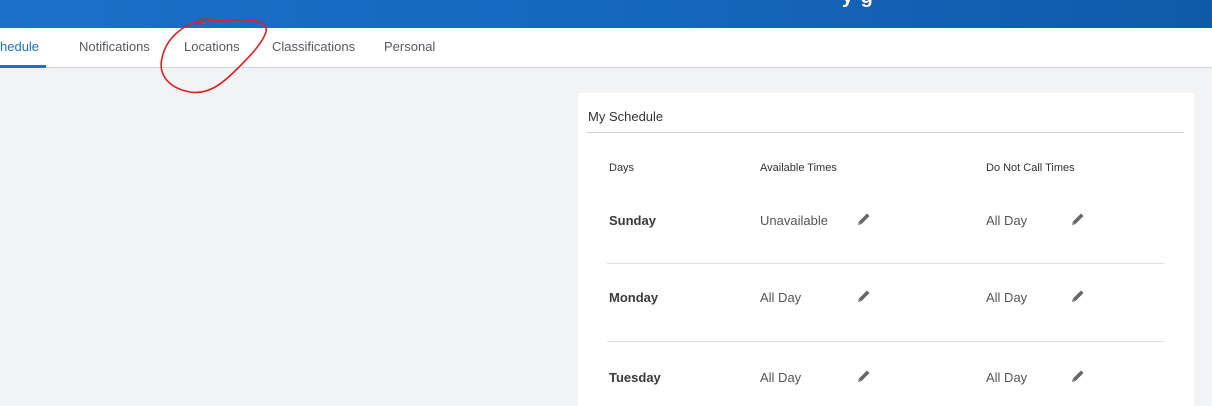  I want to click on card-title: My Schedule, so click(626, 116).